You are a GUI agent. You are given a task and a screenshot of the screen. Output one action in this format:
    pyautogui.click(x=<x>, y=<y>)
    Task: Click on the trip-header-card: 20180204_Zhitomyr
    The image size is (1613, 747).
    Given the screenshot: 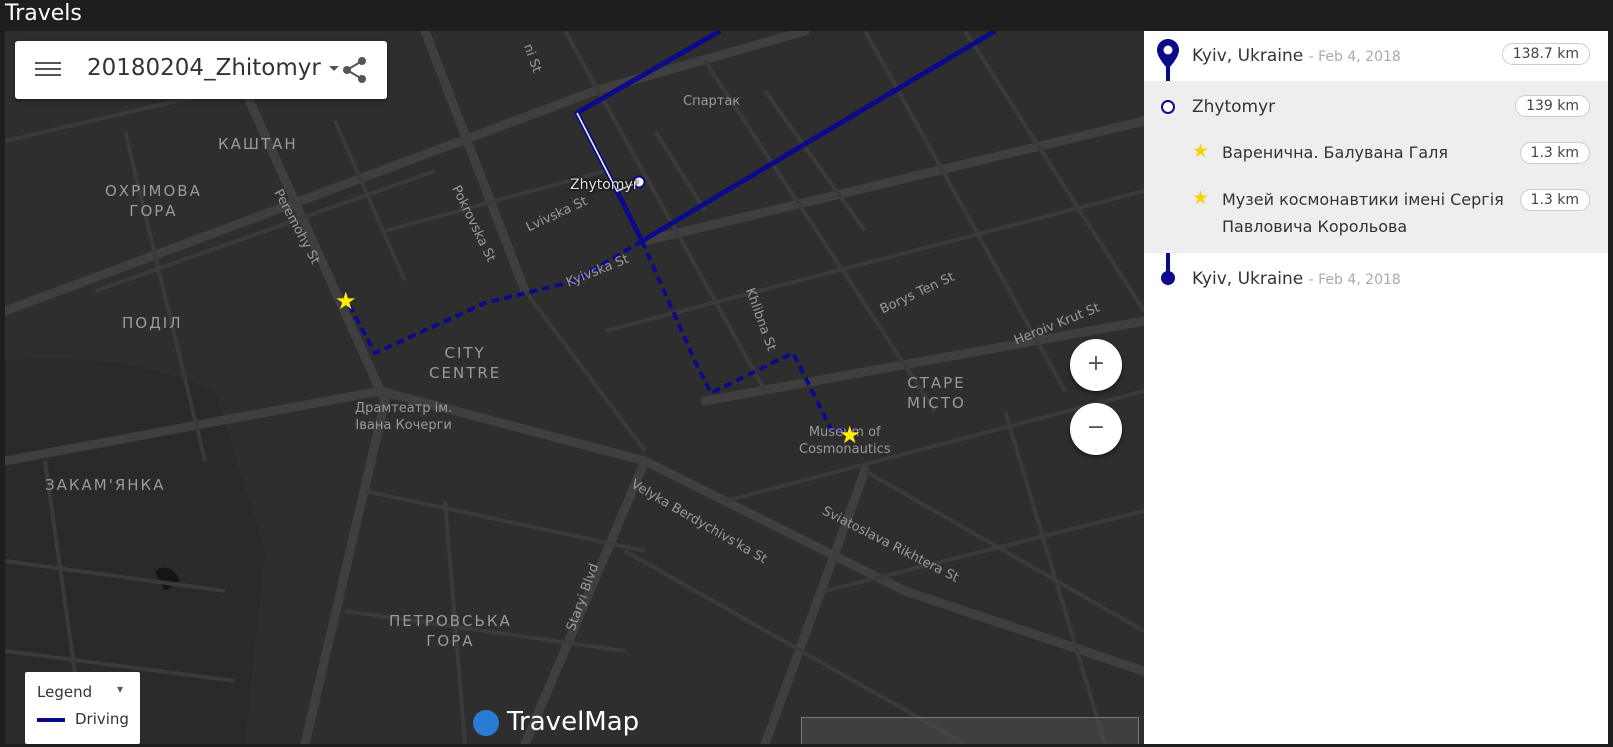 What is the action you would take?
    pyautogui.click(x=201, y=70)
    